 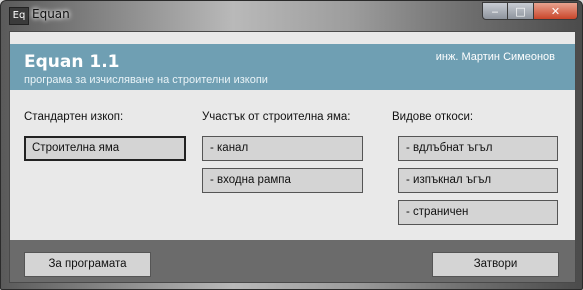 I want to click on footer-bar: За програмата Затвори, so click(x=292, y=261).